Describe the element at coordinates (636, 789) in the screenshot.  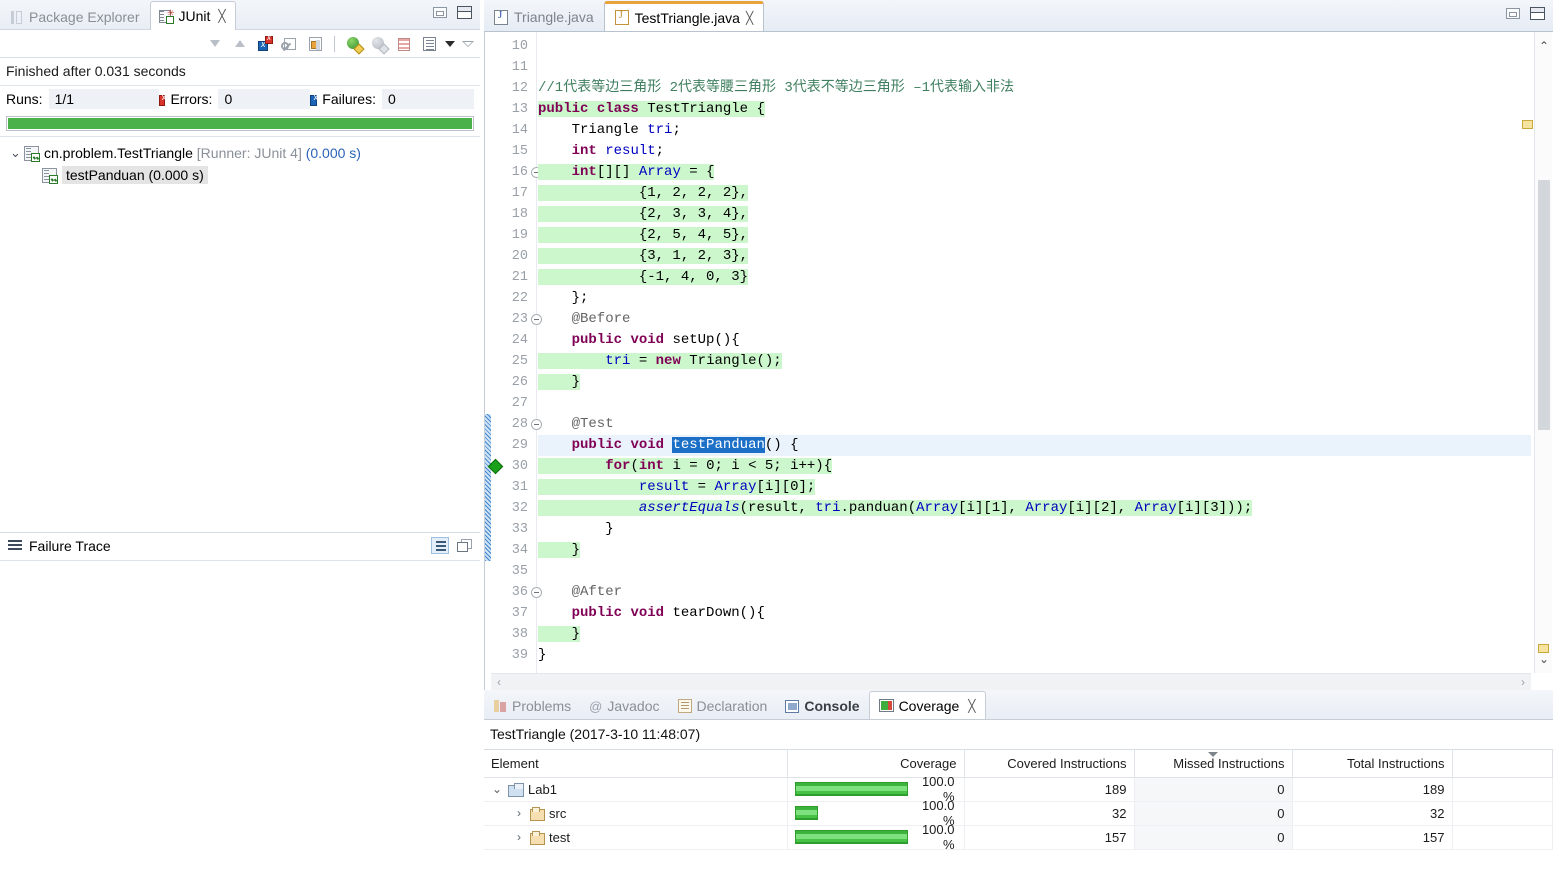
I see `cell-element: ⌄ Lab1` at that location.